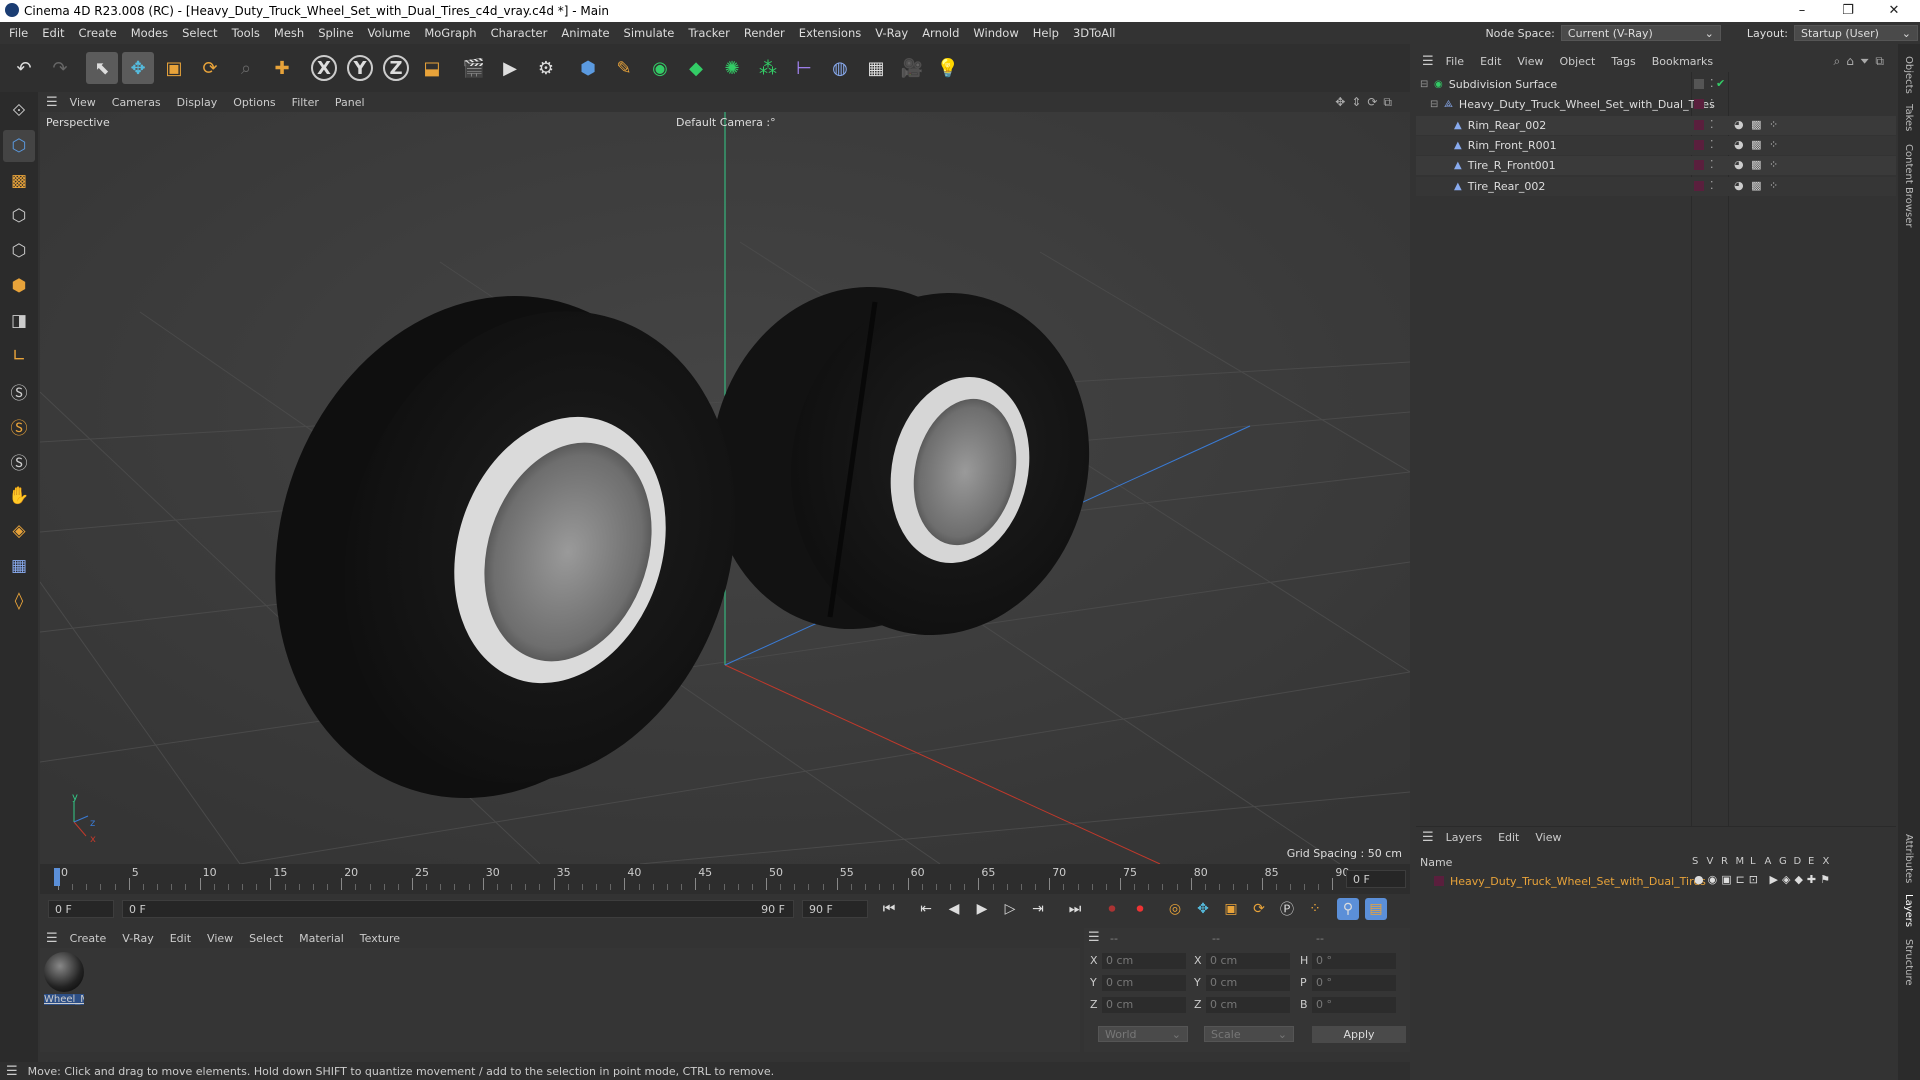 The width and height of the screenshot is (1920, 1080). What do you see at coordinates (519, 33) in the screenshot?
I see `menu-character: Character` at bounding box center [519, 33].